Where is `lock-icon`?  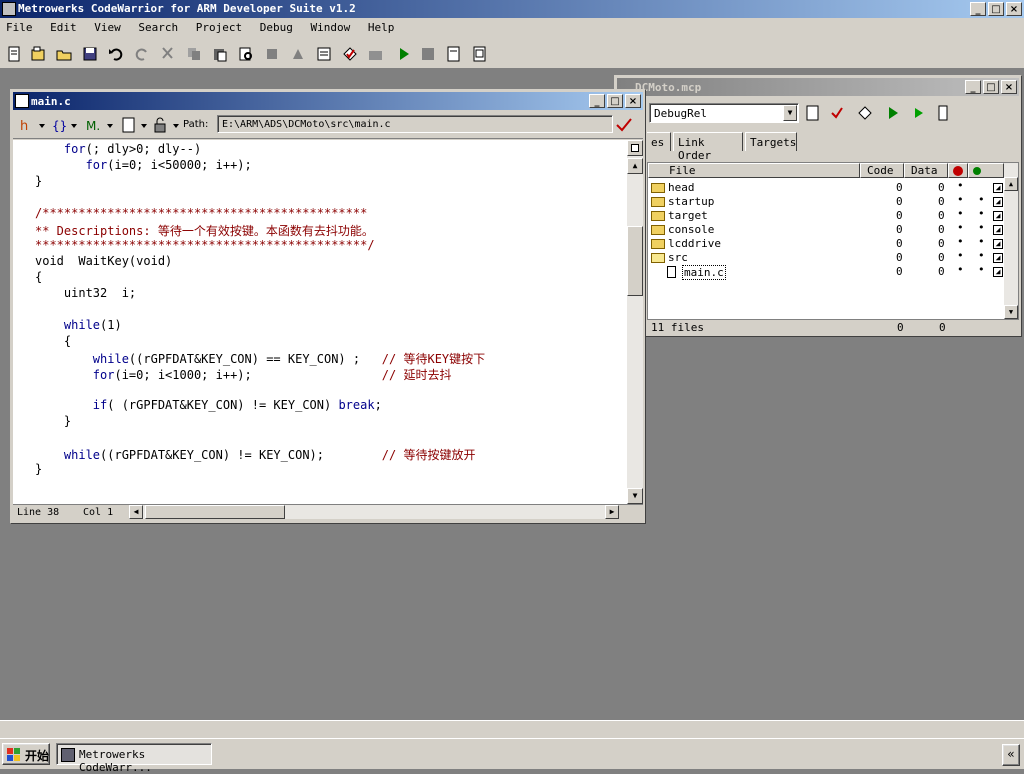
lock-icon is located at coordinates (168, 125).